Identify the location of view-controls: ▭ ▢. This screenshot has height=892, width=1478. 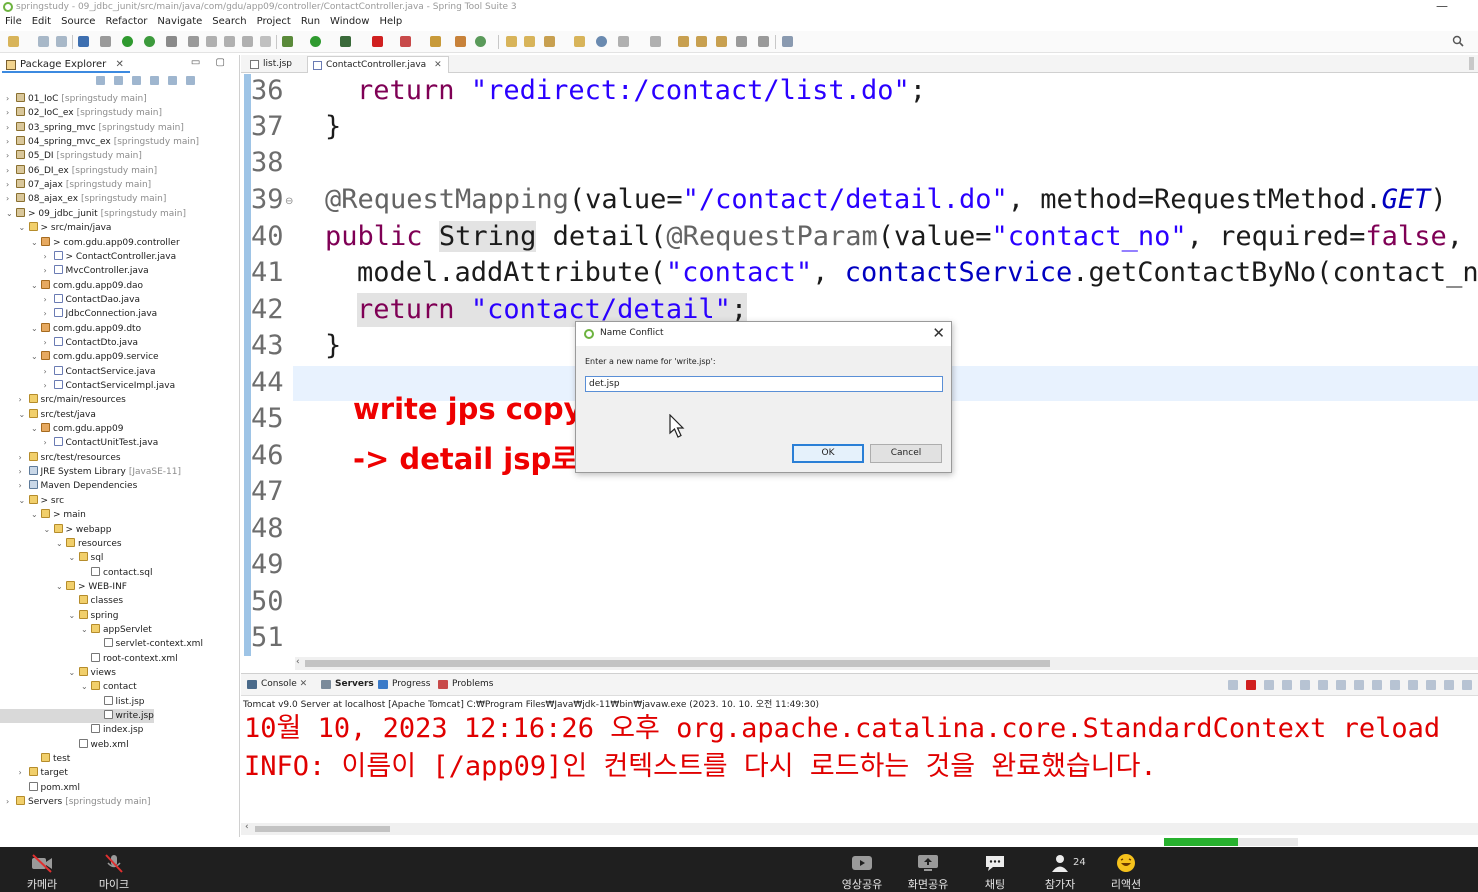
(211, 62).